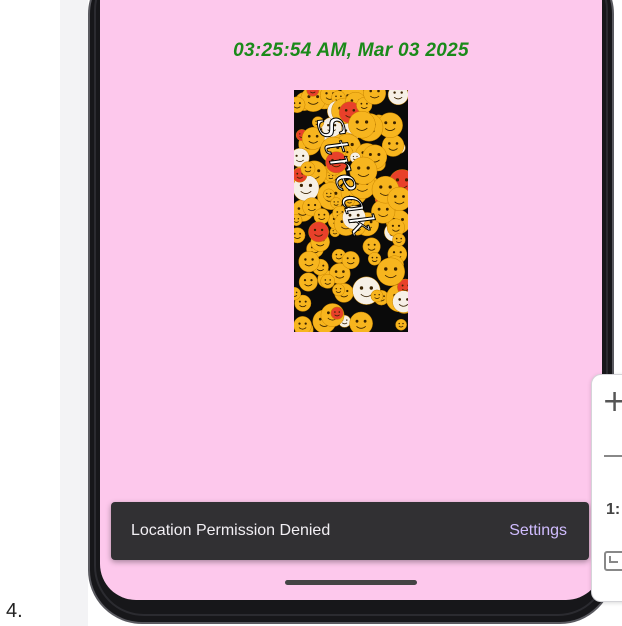 The height and width of the screenshot is (626, 622). Describe the element at coordinates (351, 582) in the screenshot. I see `gesture-navigation-bar` at that location.